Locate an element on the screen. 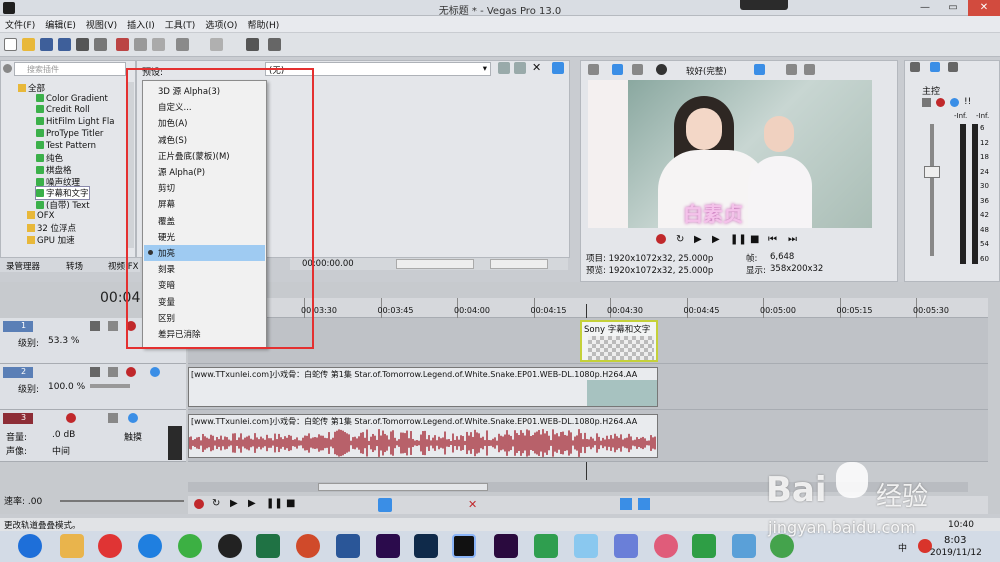 This screenshot has height=562, width=1000. app-icon-green is located at coordinates (546, 546).